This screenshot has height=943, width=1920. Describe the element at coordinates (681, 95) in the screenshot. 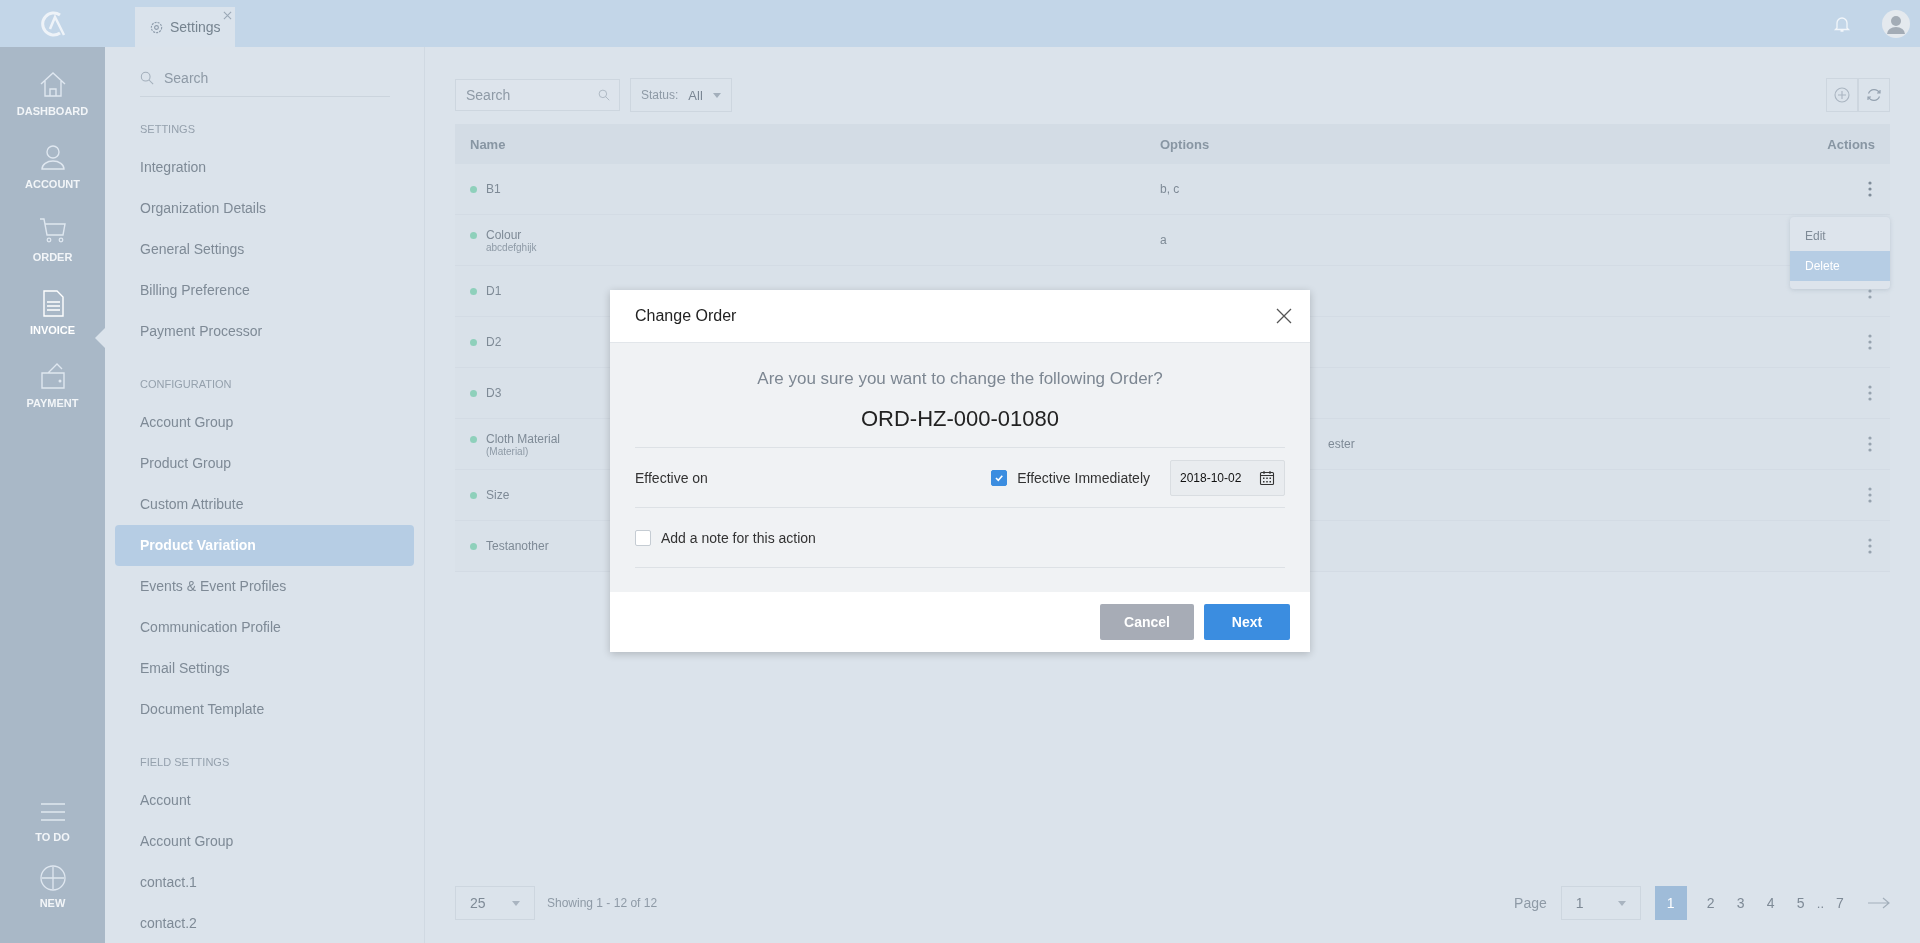

I see `status-dropdown: Status: All` at that location.